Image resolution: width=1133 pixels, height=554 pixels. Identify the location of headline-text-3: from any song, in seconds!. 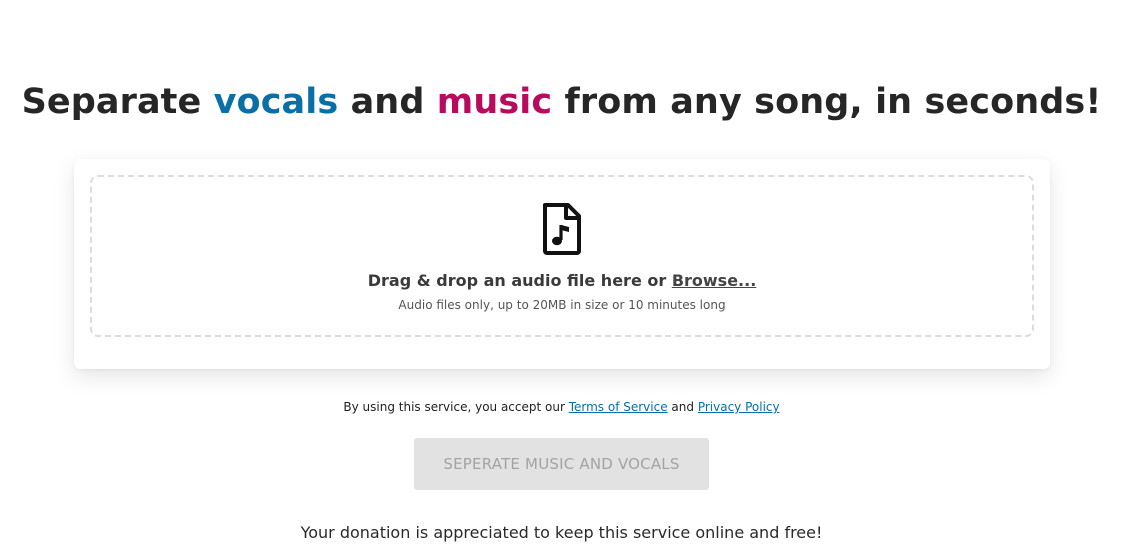
(827, 102).